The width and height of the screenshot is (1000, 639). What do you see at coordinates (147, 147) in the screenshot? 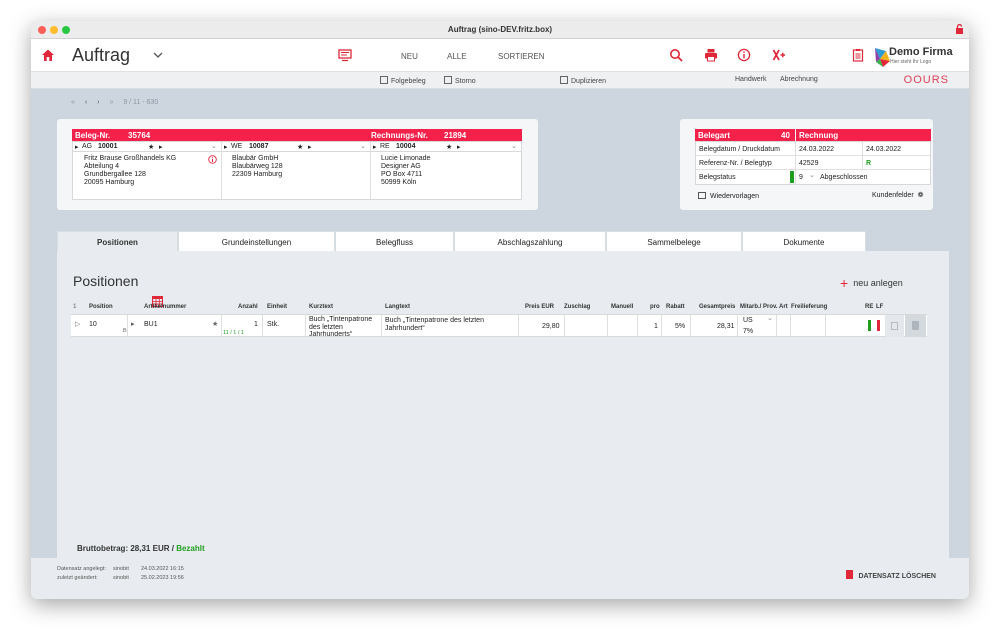
I see `address-header-ag: ▸ AG 10001 ★ ▸ ⌄` at bounding box center [147, 147].